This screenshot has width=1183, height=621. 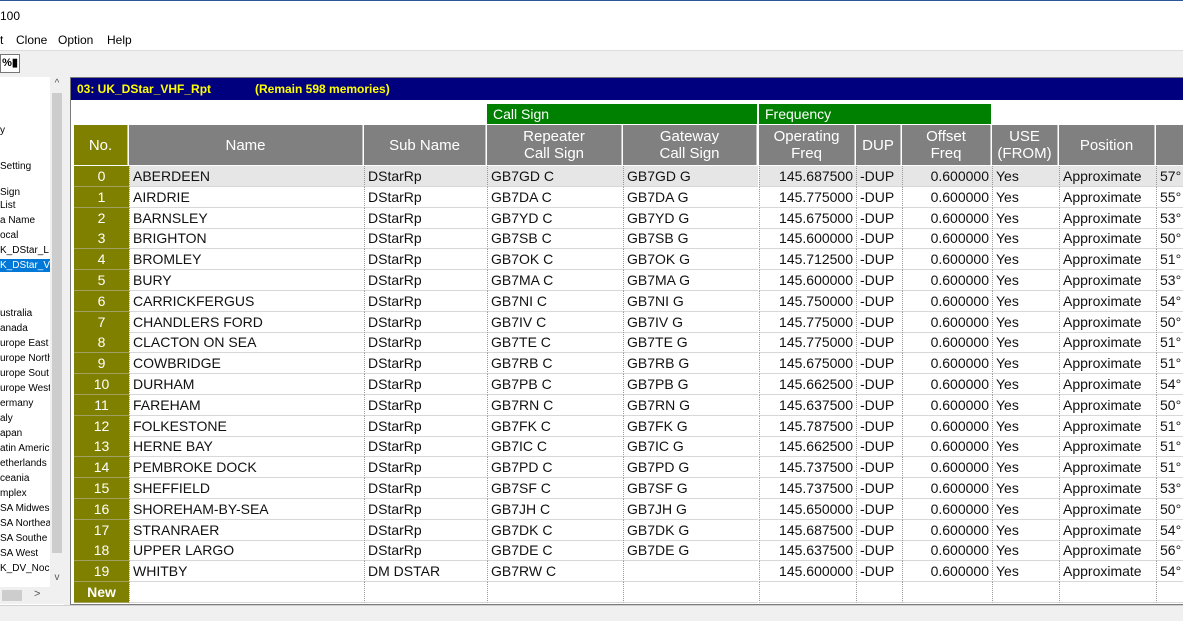 I want to click on tree-item: List, so click(x=8, y=205).